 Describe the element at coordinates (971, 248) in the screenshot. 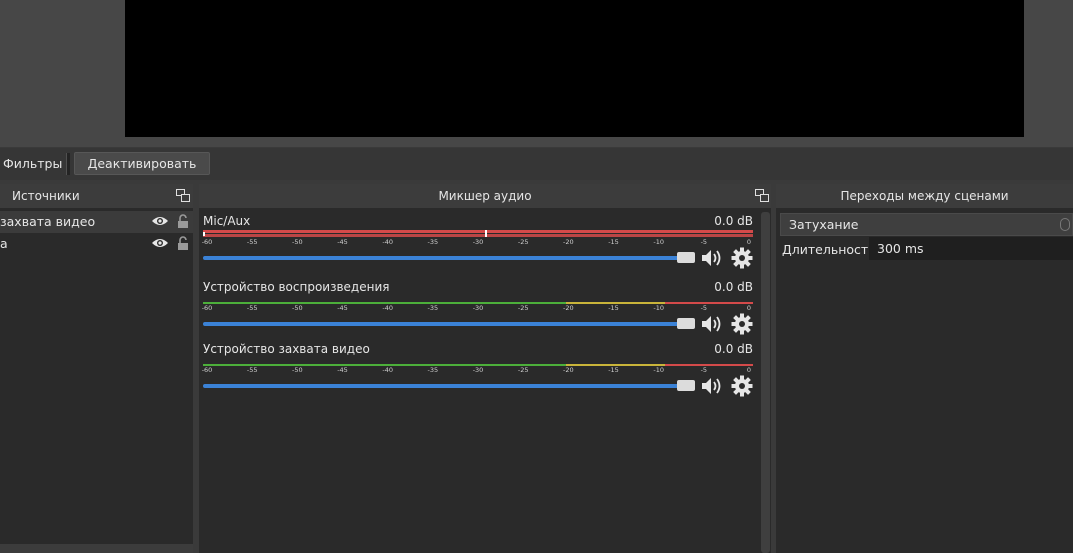

I see `duration-input: 300 ms` at that location.